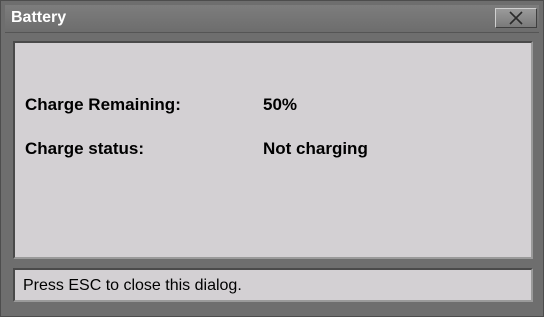  What do you see at coordinates (85, 148) in the screenshot?
I see `charge-status-label: Charge status:` at bounding box center [85, 148].